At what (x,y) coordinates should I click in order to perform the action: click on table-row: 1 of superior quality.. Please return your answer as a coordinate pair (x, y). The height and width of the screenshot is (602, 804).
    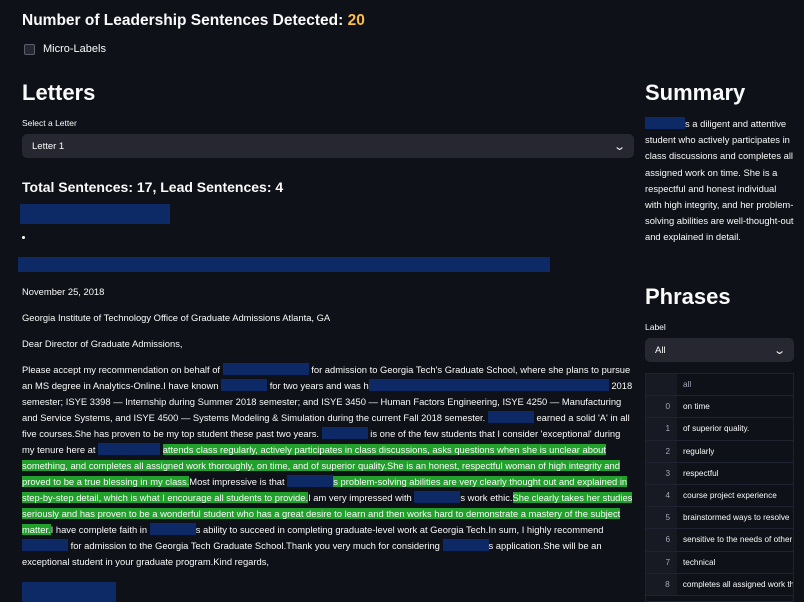
    Looking at the image, I should click on (719, 429).